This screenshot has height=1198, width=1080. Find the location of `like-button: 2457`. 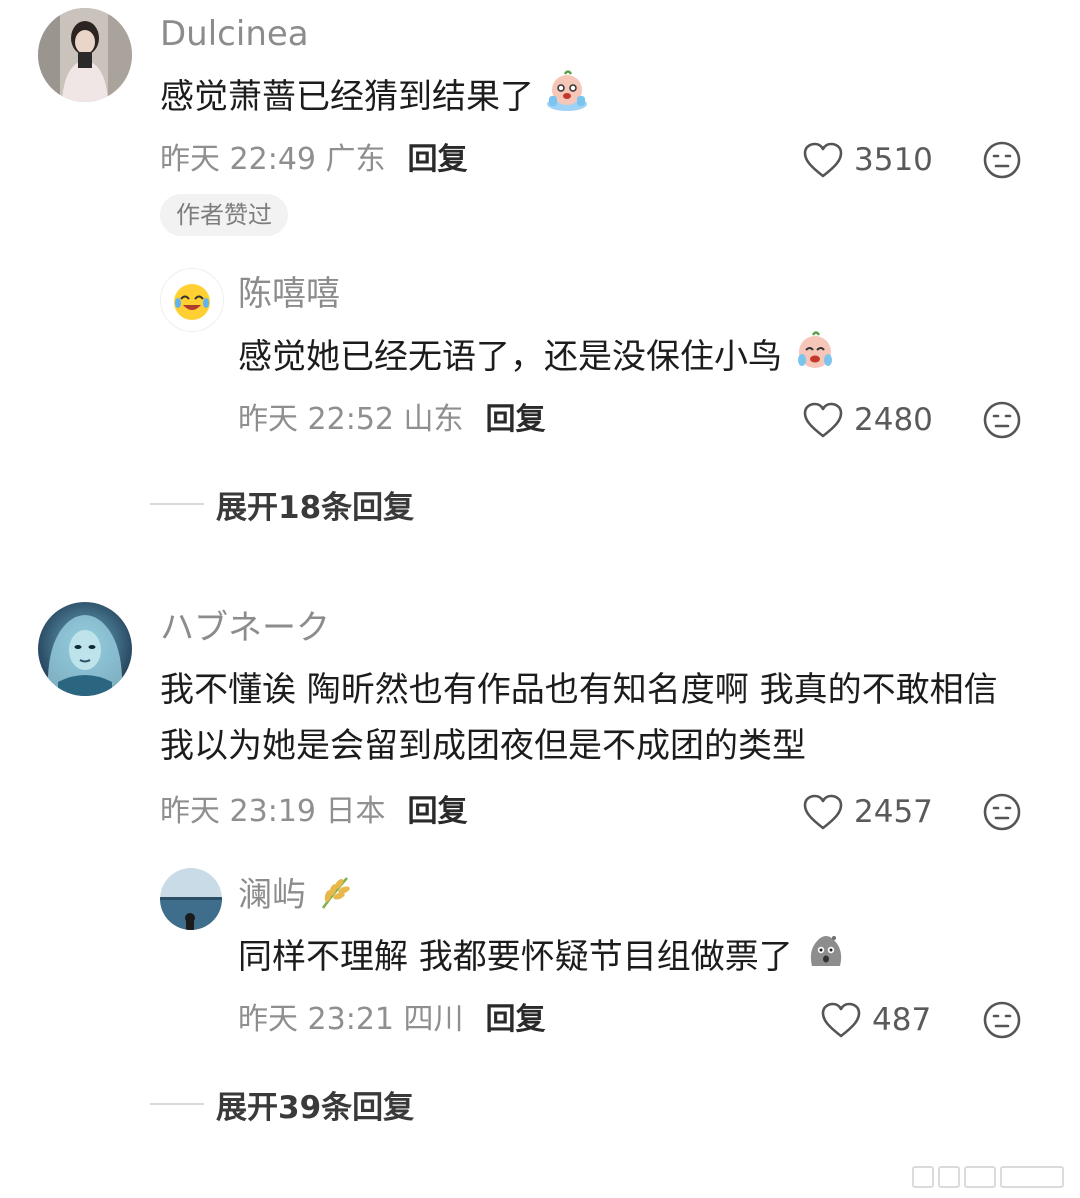

like-button: 2457 is located at coordinates (867, 812).